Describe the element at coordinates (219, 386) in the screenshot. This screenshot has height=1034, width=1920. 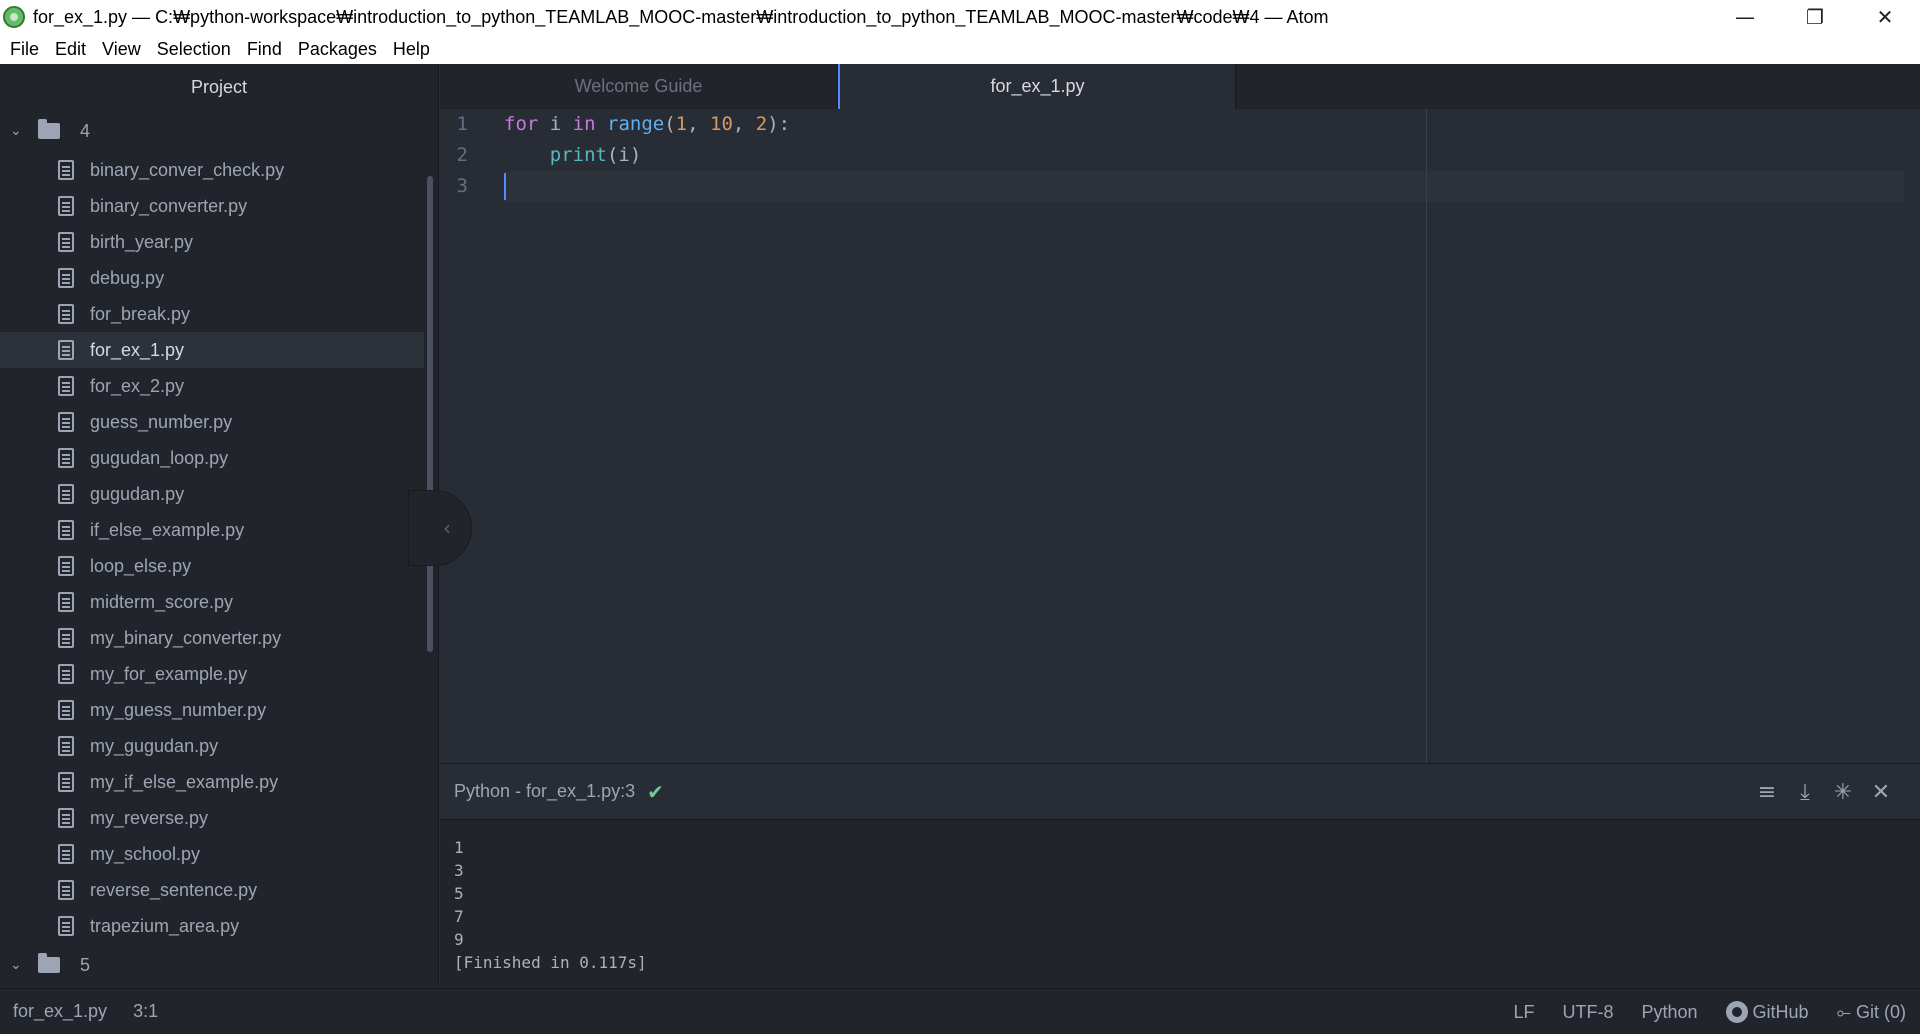
I see `file-item: for_ex_2.py` at that location.